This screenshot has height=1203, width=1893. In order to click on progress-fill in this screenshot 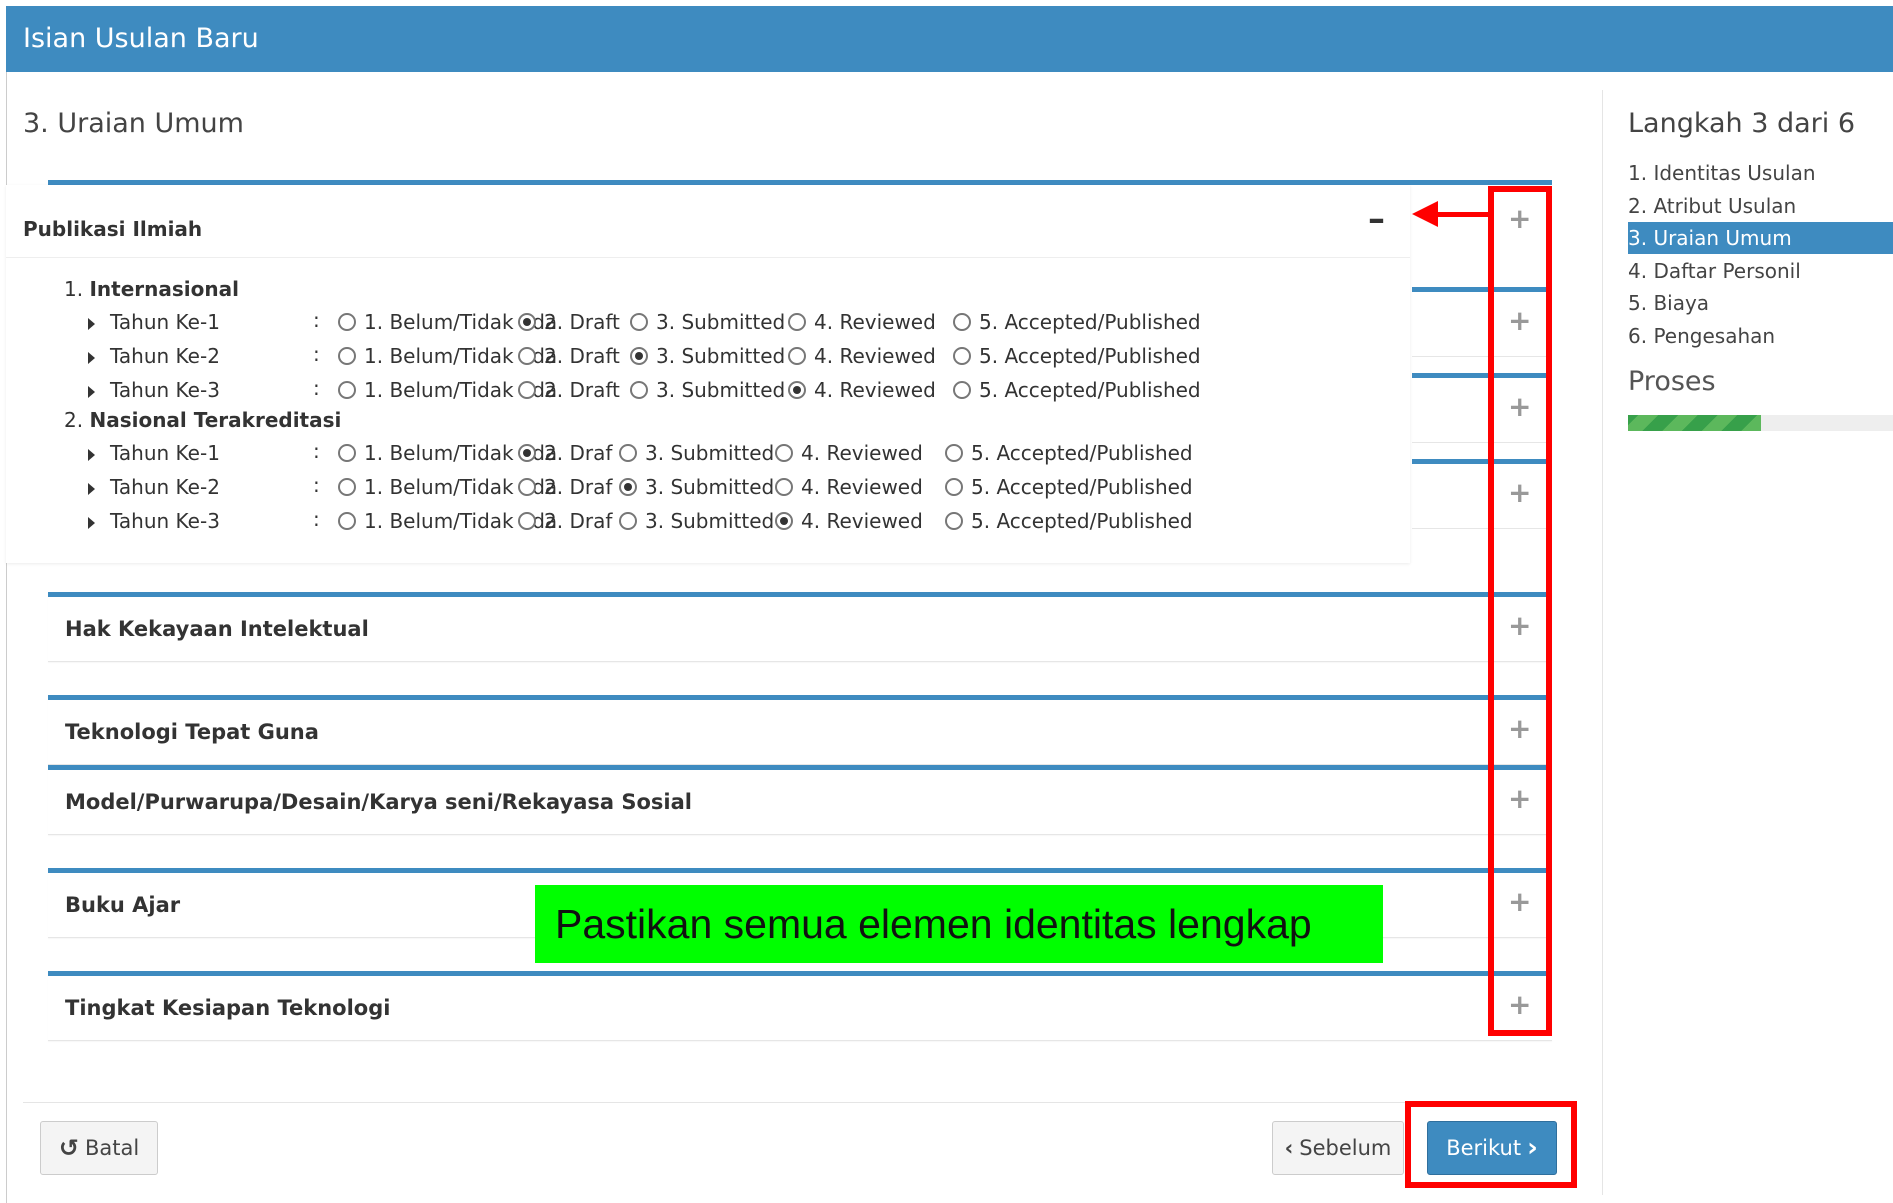, I will do `click(1694, 423)`.